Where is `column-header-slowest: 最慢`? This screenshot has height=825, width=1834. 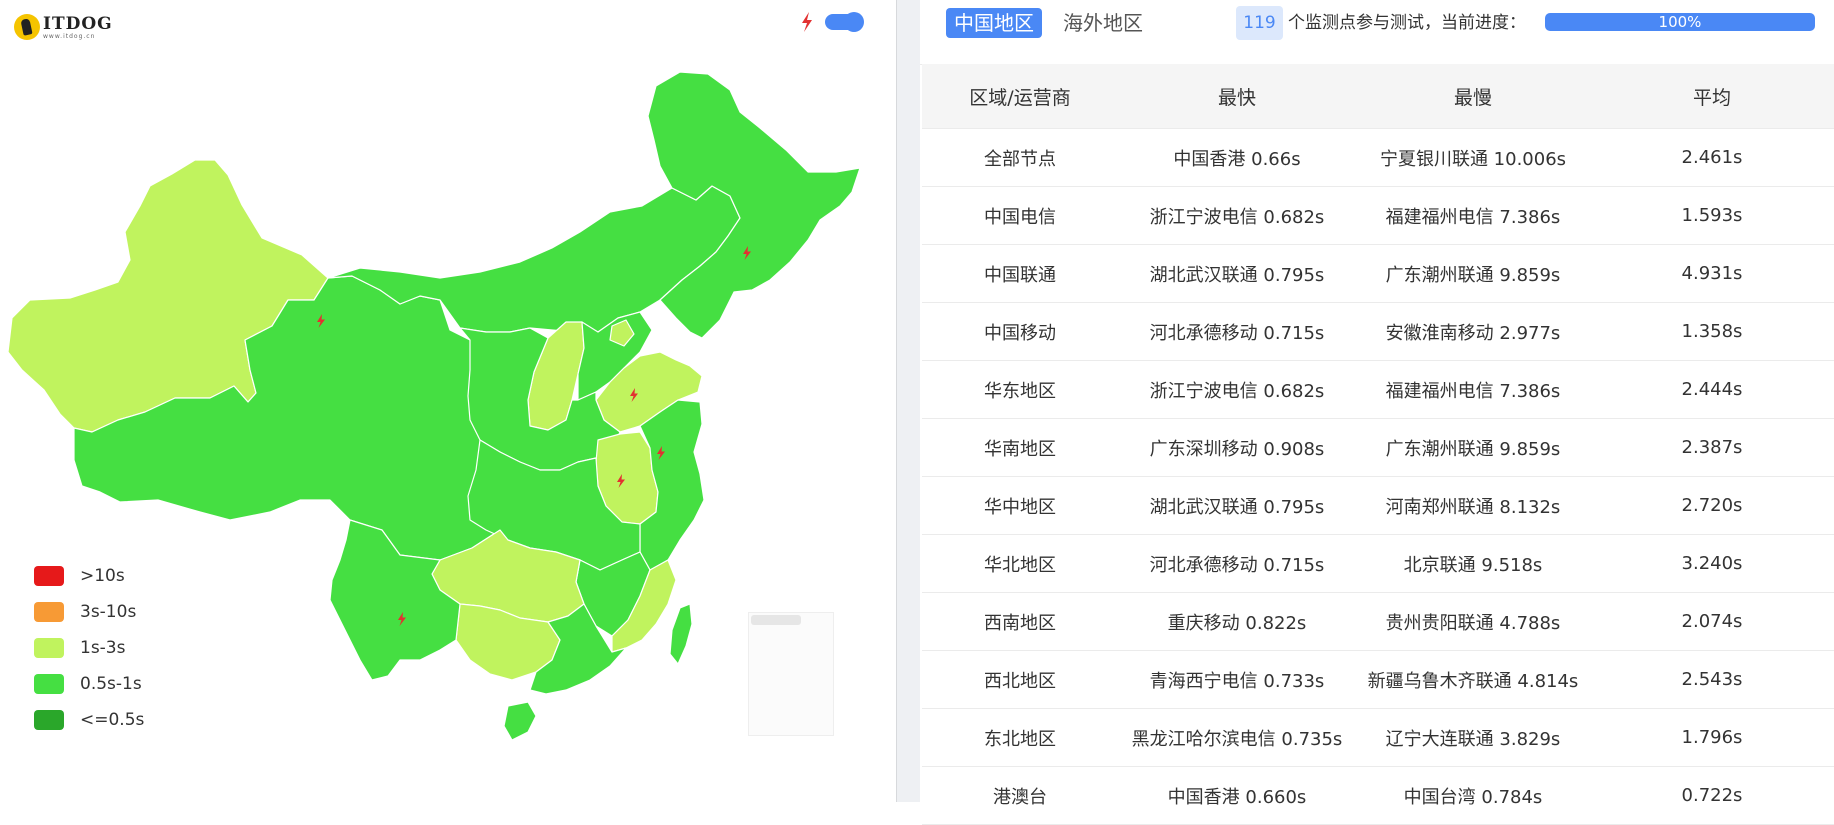 column-header-slowest: 最慢 is located at coordinates (1473, 96).